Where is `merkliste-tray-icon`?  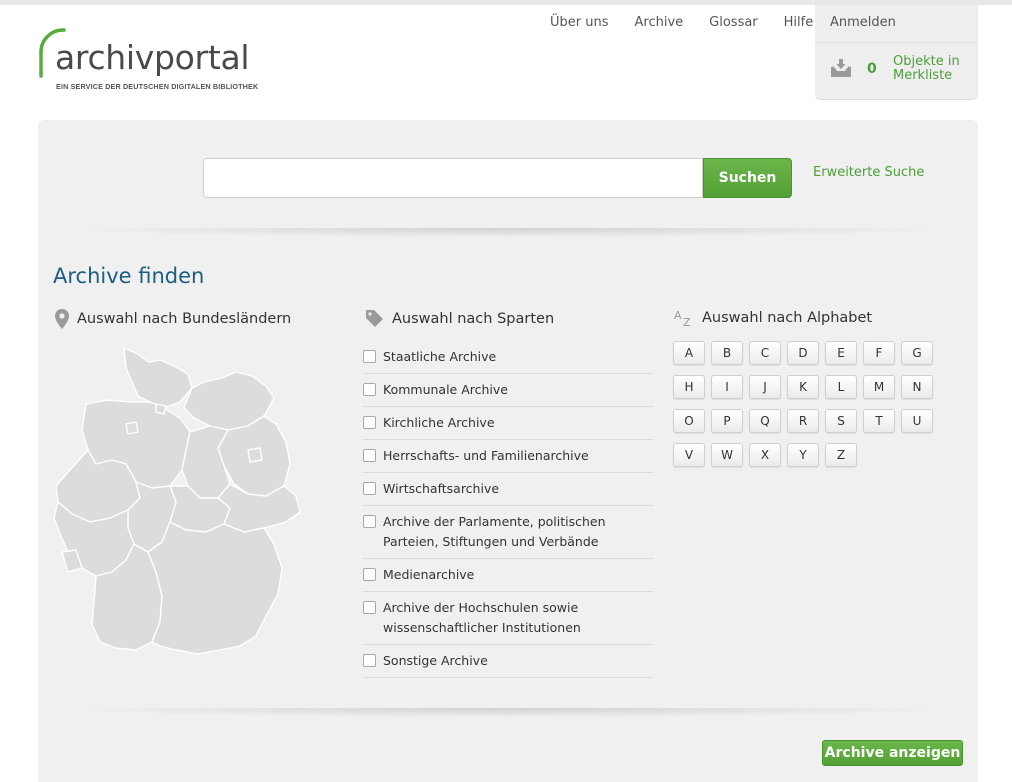 merkliste-tray-icon is located at coordinates (841, 68).